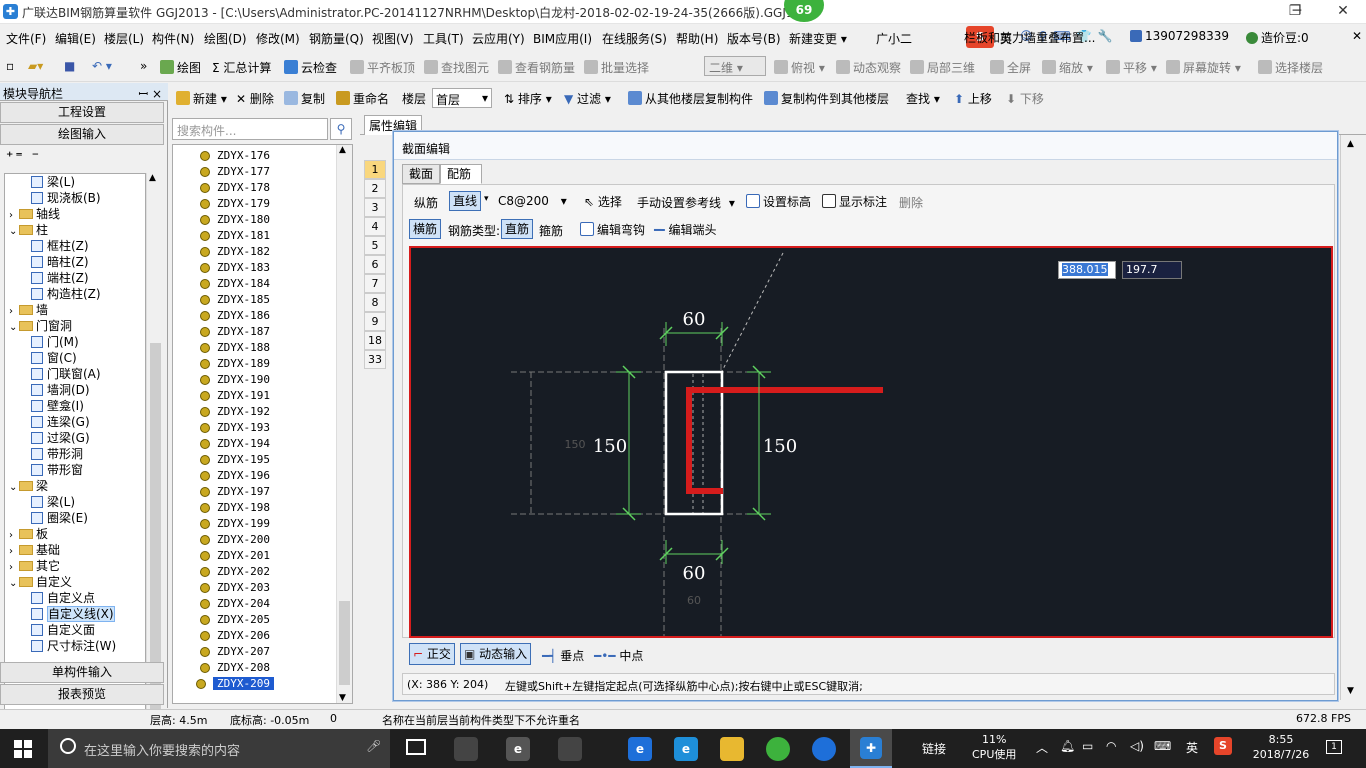 The image size is (1366, 768). What do you see at coordinates (518, 749) in the screenshot?
I see `ie-legacy-icon: e` at bounding box center [518, 749].